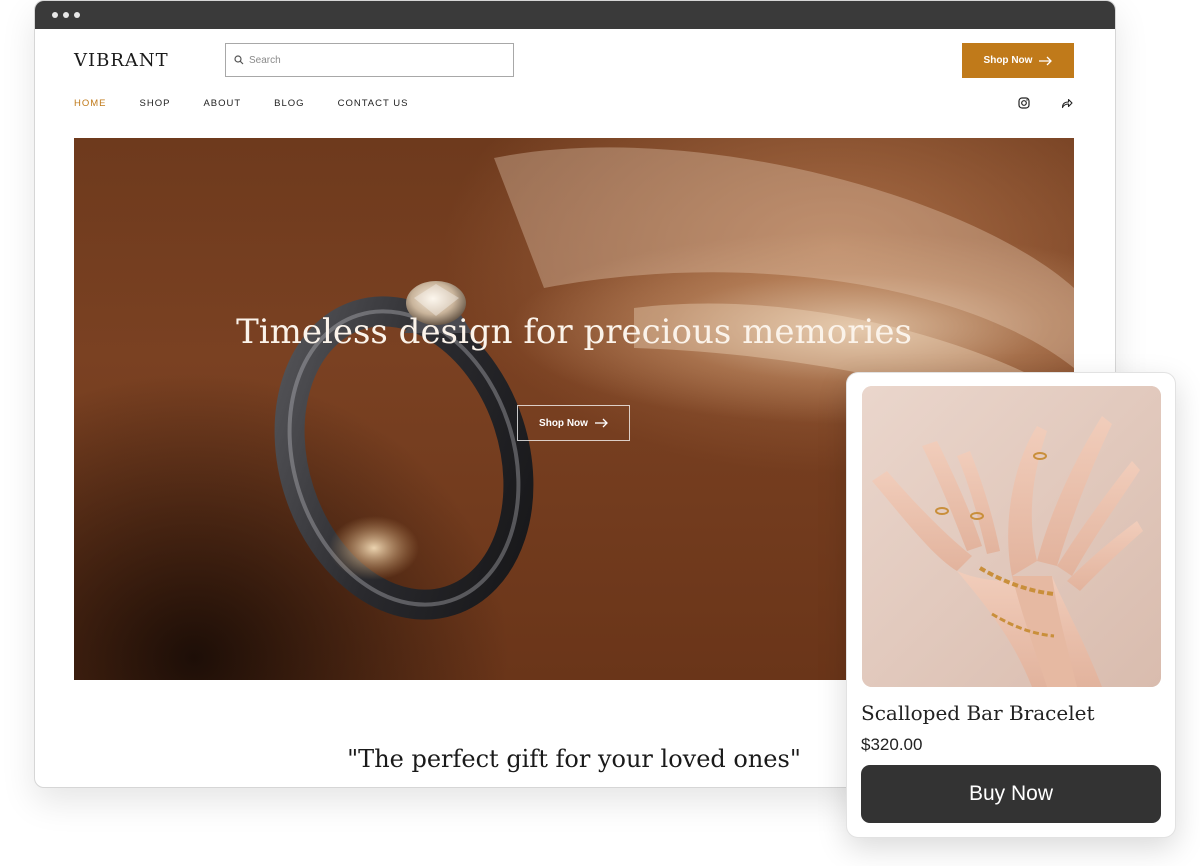  I want to click on nav-item-contact-us: CONTACT US, so click(373, 103).